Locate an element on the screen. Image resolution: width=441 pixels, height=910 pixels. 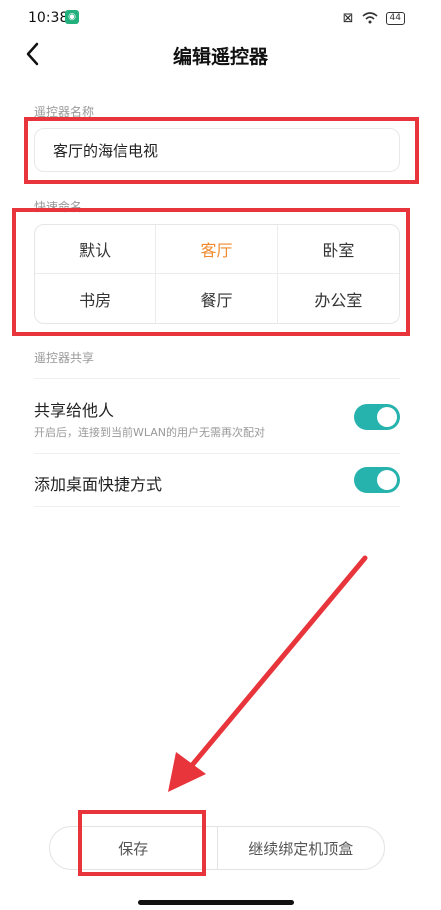
home-indicator is located at coordinates (216, 902).